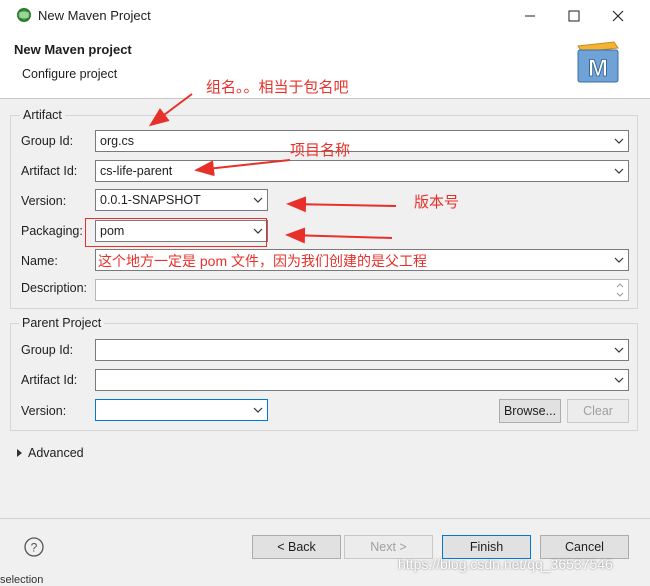  I want to click on annotation-name-note: 这个地方一定是 pom 文件，因为我们创建的是父工程, so click(263, 261).